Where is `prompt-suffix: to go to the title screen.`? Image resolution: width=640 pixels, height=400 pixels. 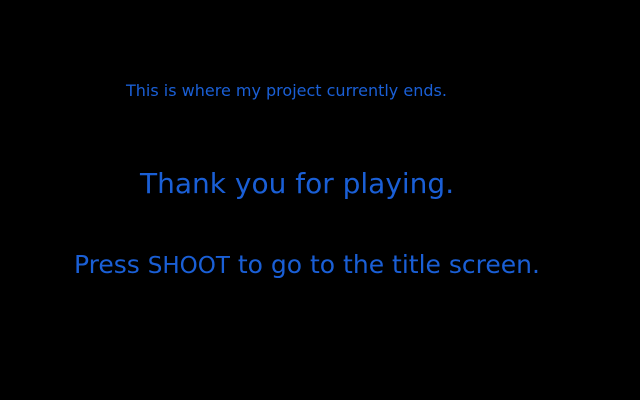
prompt-suffix: to go to the title screen. is located at coordinates (384, 264).